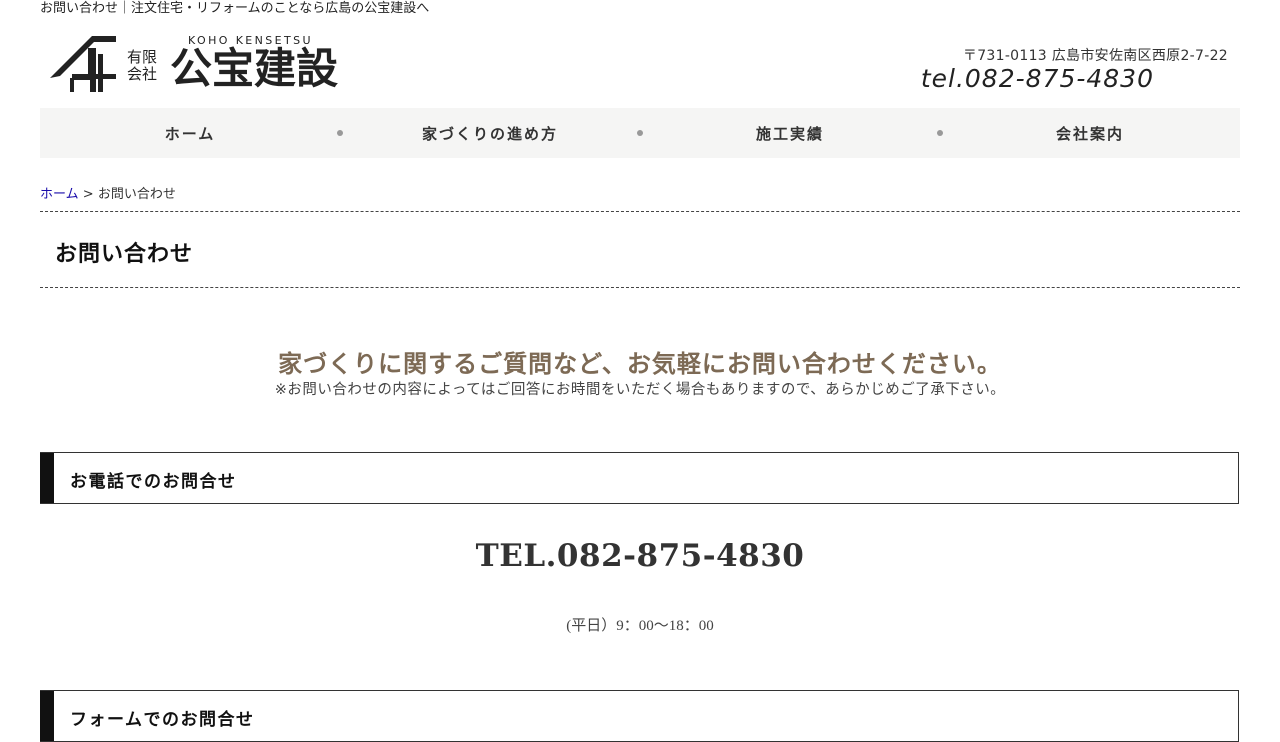 The image size is (1280, 742). What do you see at coordinates (142, 57) in the screenshot?
I see `logo-company-type-line1: 有限` at bounding box center [142, 57].